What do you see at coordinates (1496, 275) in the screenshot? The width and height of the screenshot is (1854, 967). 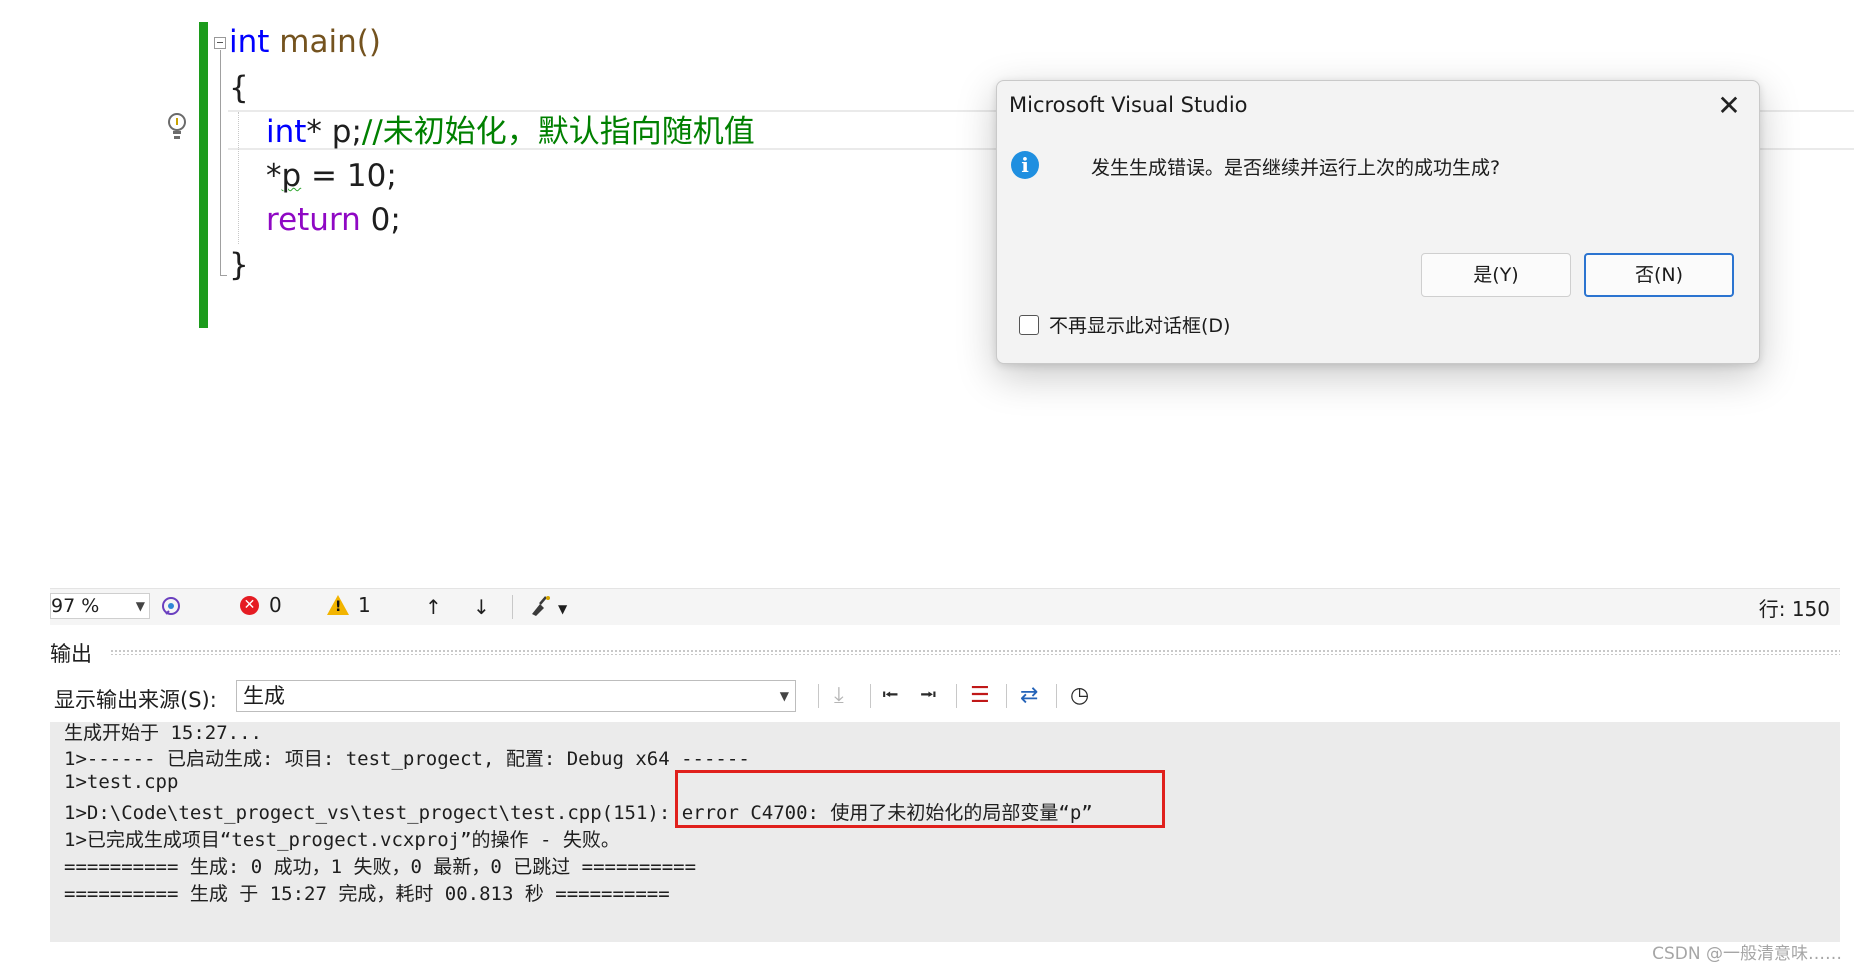 I see `yes-button: 是(Y)` at bounding box center [1496, 275].